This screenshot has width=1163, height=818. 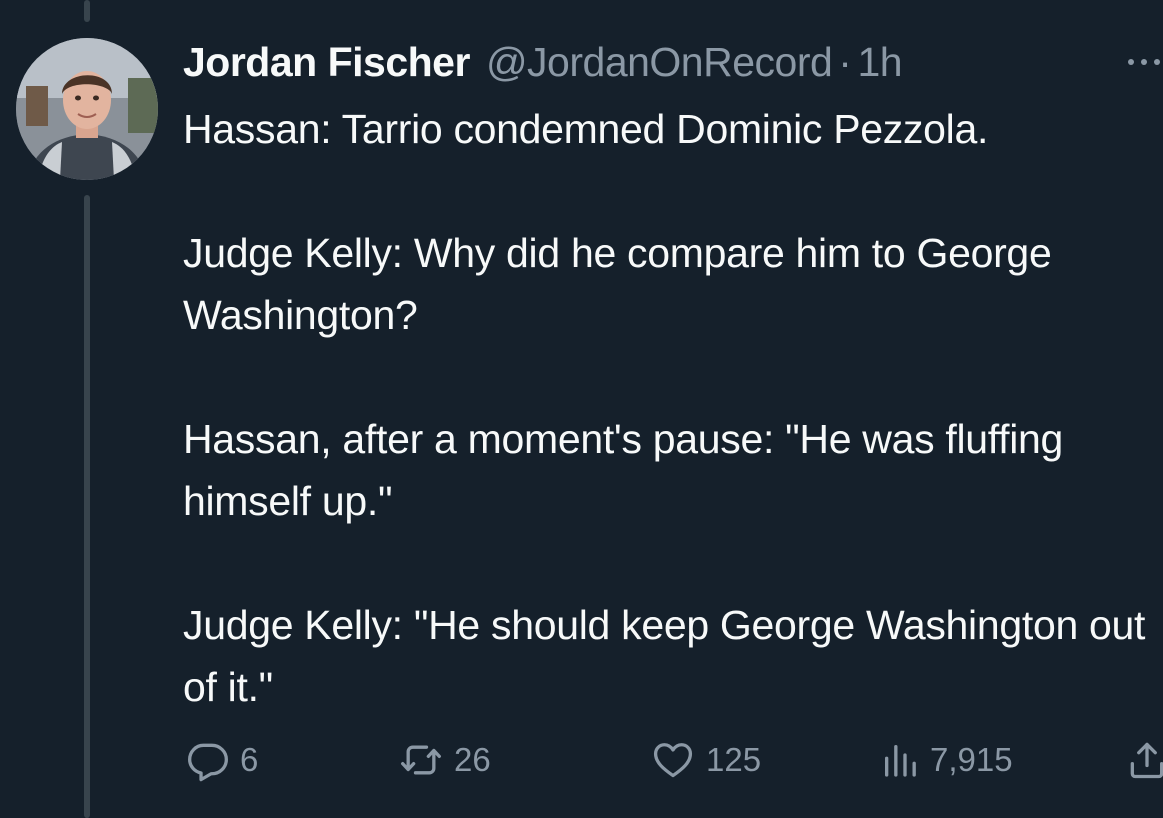 I want to click on share-icon, so click(x=1146, y=760).